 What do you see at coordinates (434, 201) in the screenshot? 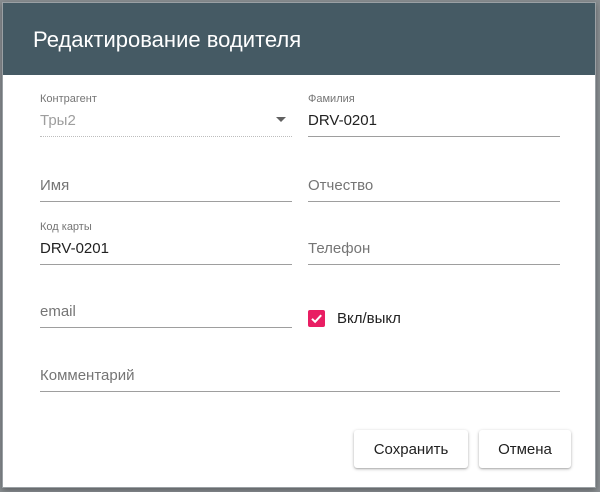
I see `patronymic-underline` at bounding box center [434, 201].